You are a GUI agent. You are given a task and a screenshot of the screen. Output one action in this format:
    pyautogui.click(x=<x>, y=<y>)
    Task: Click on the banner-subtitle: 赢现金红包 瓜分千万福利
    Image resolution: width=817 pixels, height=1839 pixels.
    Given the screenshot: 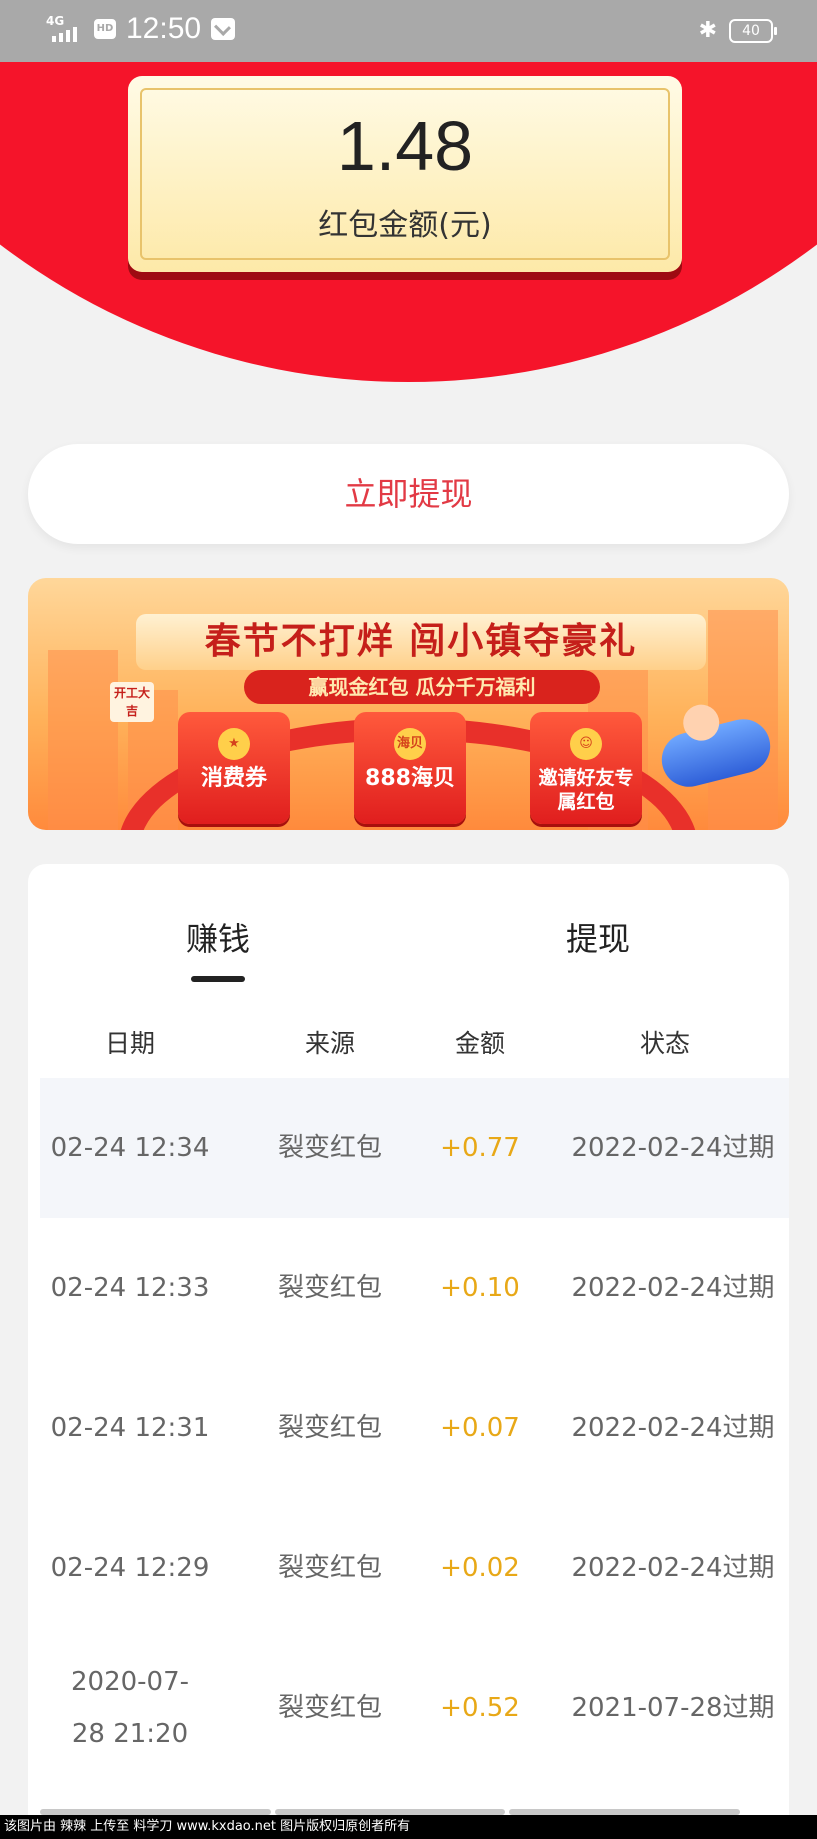 What is the action you would take?
    pyautogui.click(x=422, y=687)
    